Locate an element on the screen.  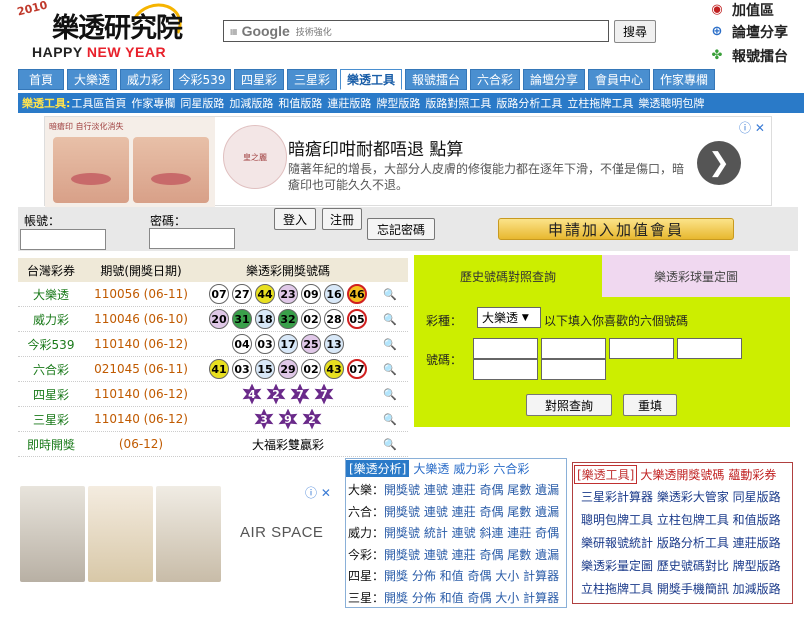
tab-ball-chart: 樂透彩球量定圖 is located at coordinates (696, 276).